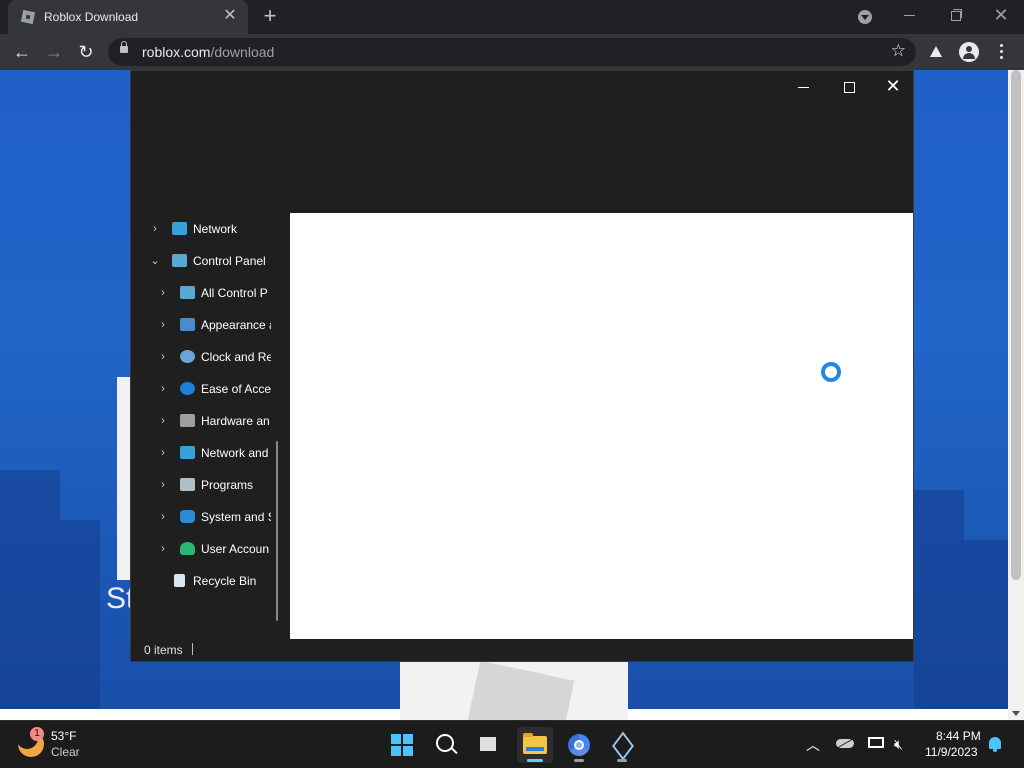 The image size is (1024, 768). What do you see at coordinates (234, 293) in the screenshot?
I see `nav-item-label: All Control P` at bounding box center [234, 293].